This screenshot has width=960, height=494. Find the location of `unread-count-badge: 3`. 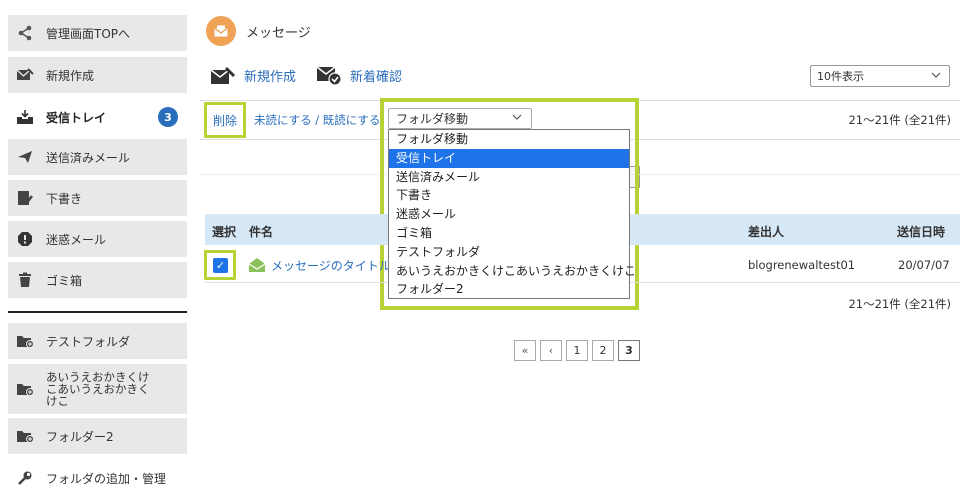

unread-count-badge: 3 is located at coordinates (168, 117).